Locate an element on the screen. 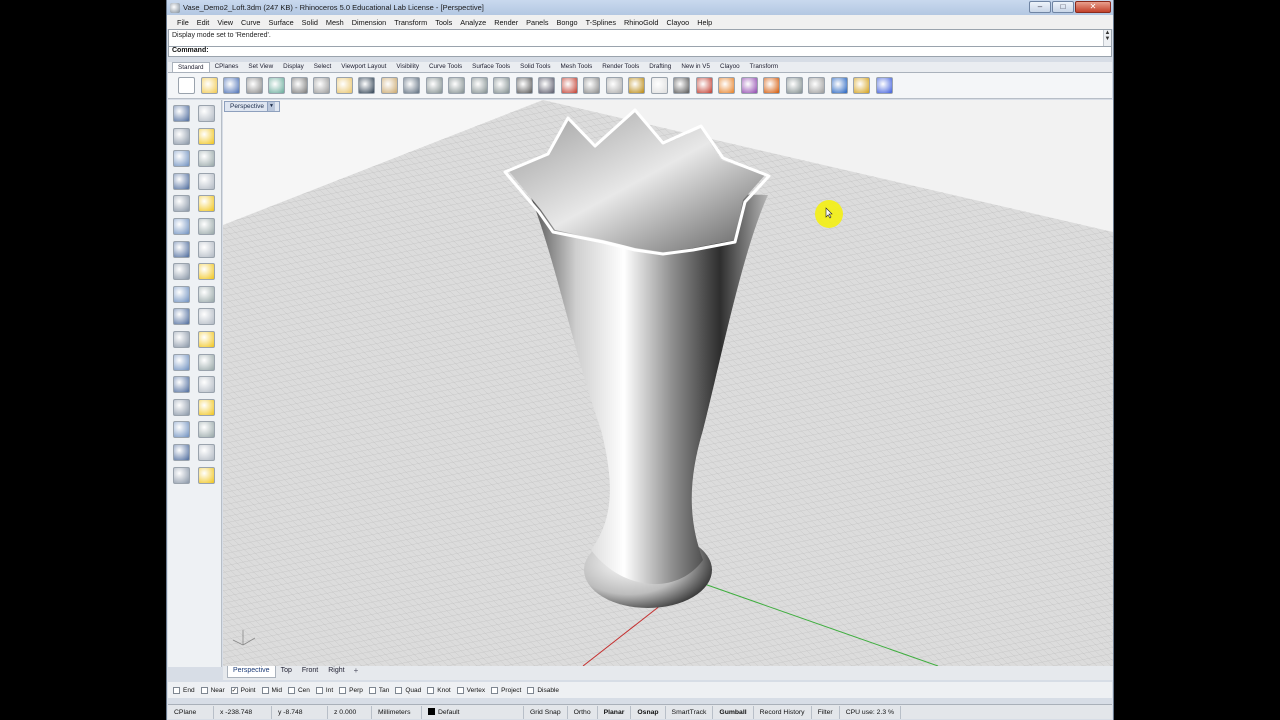  tooltab-new-in-v5: New in V5 is located at coordinates (695, 67).